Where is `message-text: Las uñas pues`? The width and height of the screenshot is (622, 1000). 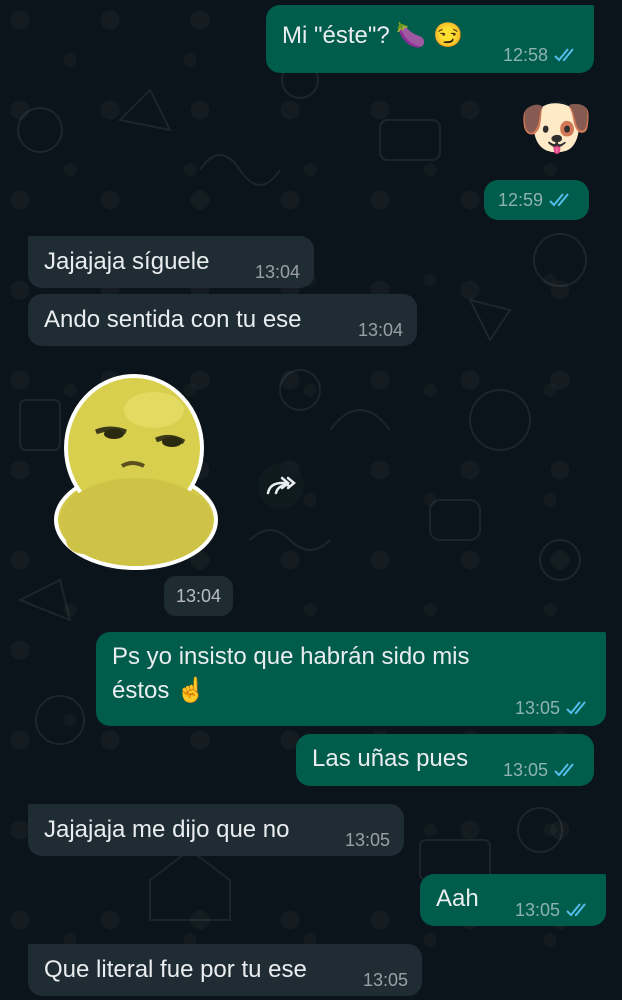
message-text: Las uñas pues is located at coordinates (390, 758).